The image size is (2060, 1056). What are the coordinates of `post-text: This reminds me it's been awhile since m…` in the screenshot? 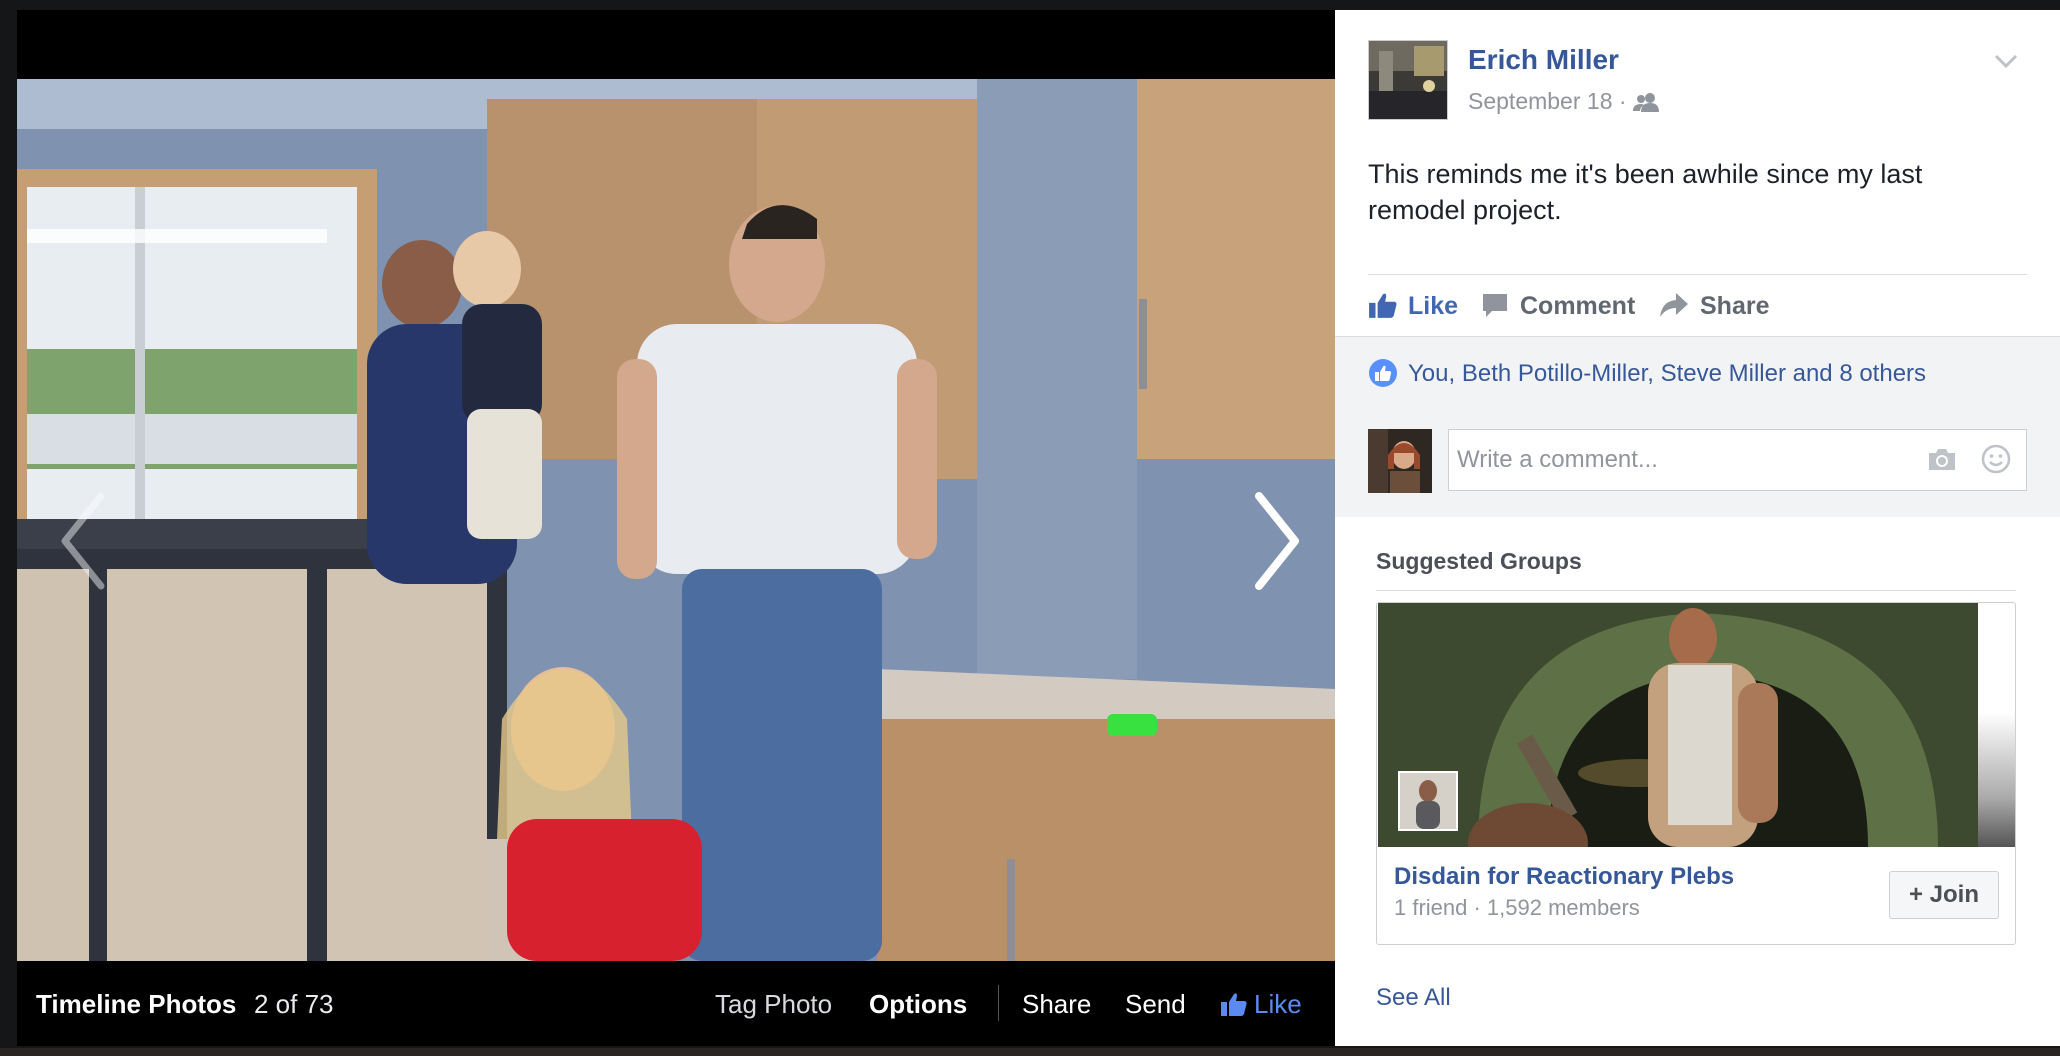 It's located at (1645, 192).